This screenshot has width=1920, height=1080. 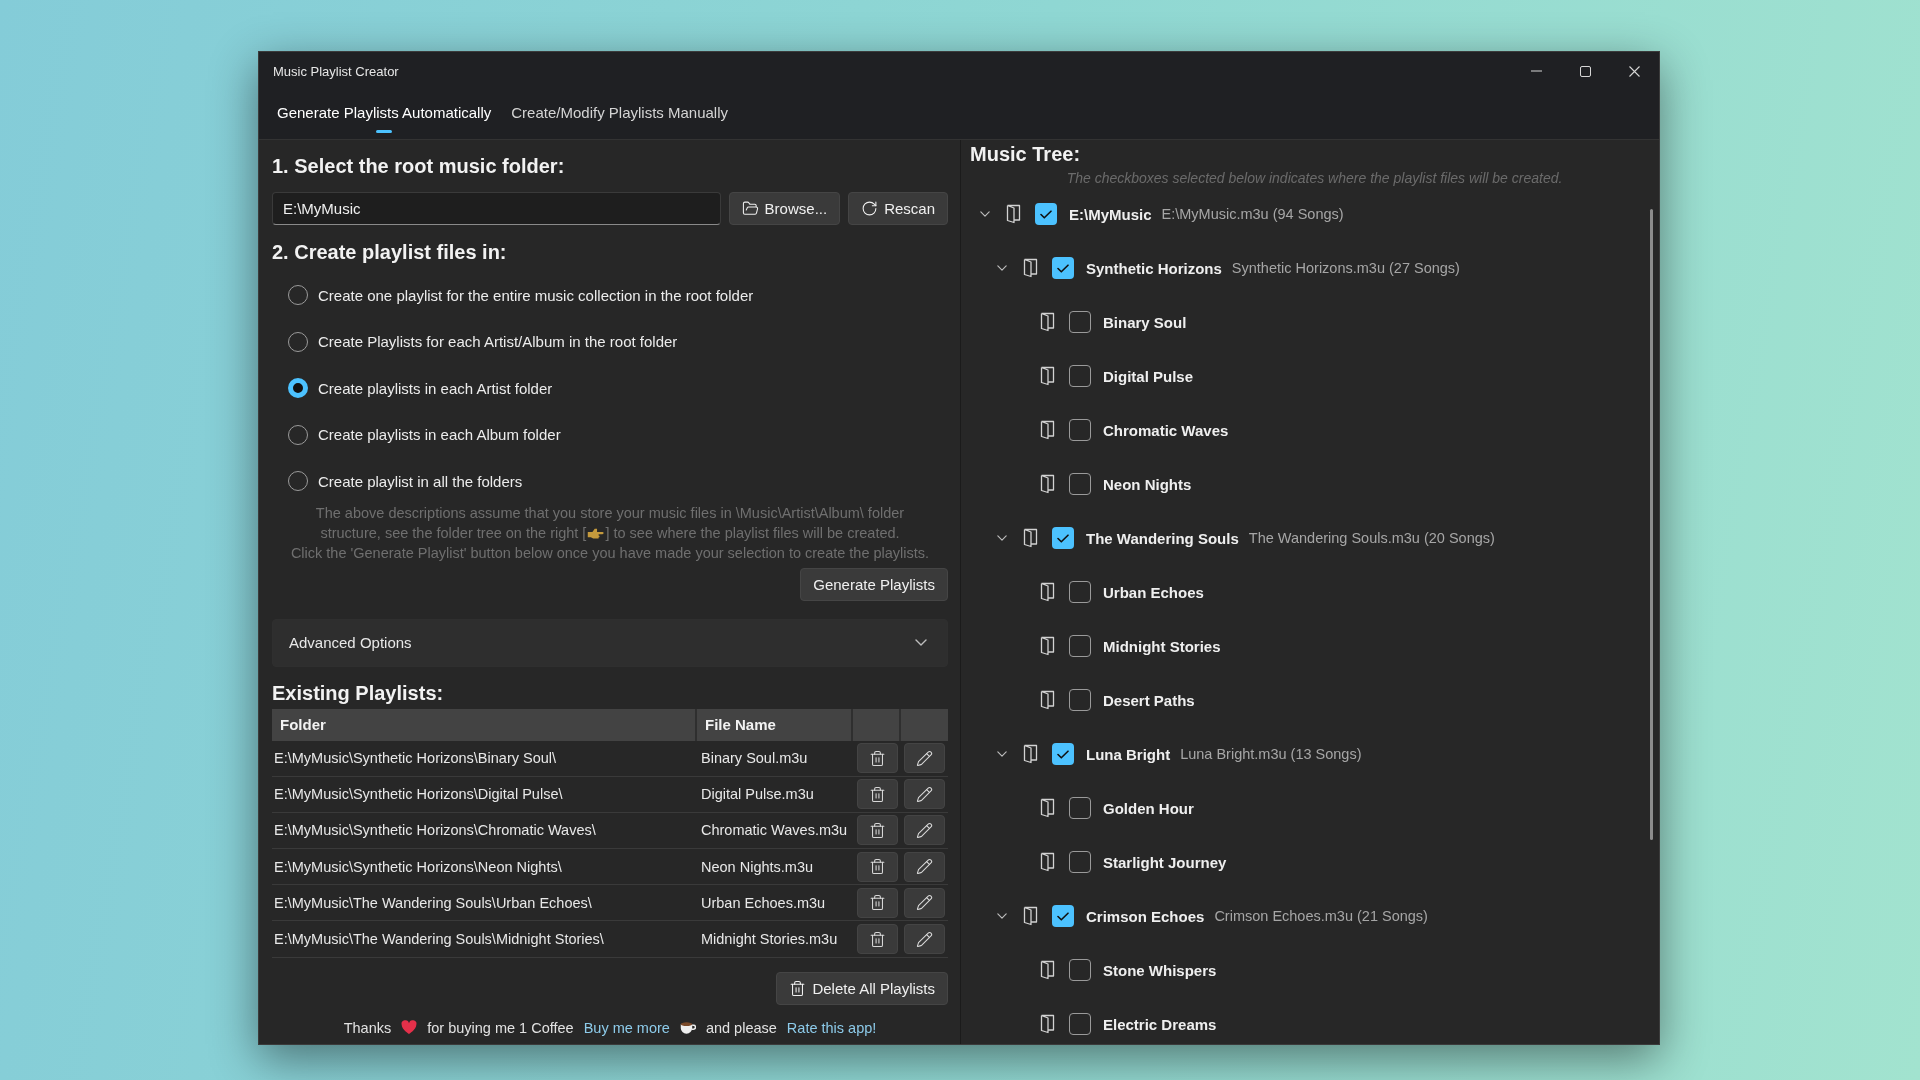 I want to click on scrollbar, so click(x=1651, y=524).